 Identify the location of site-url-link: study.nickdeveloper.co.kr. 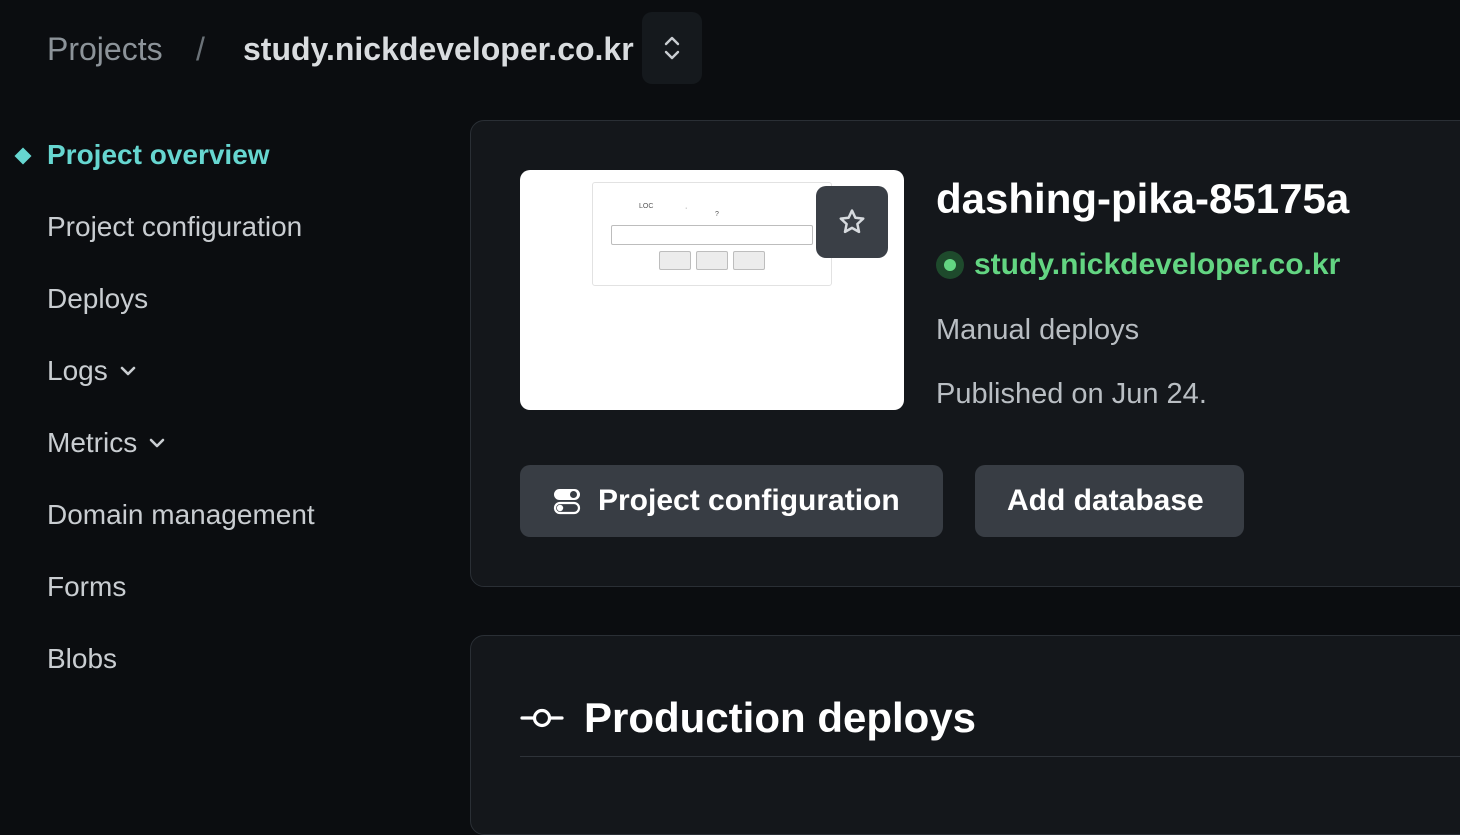
(1138, 265).